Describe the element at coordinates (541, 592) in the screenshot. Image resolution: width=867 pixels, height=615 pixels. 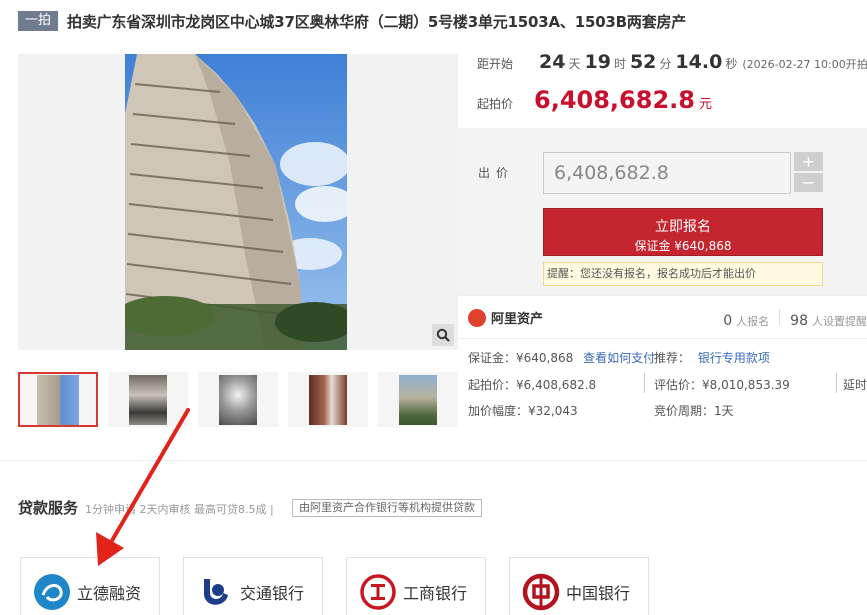
I see `boc-logo-icon` at that location.